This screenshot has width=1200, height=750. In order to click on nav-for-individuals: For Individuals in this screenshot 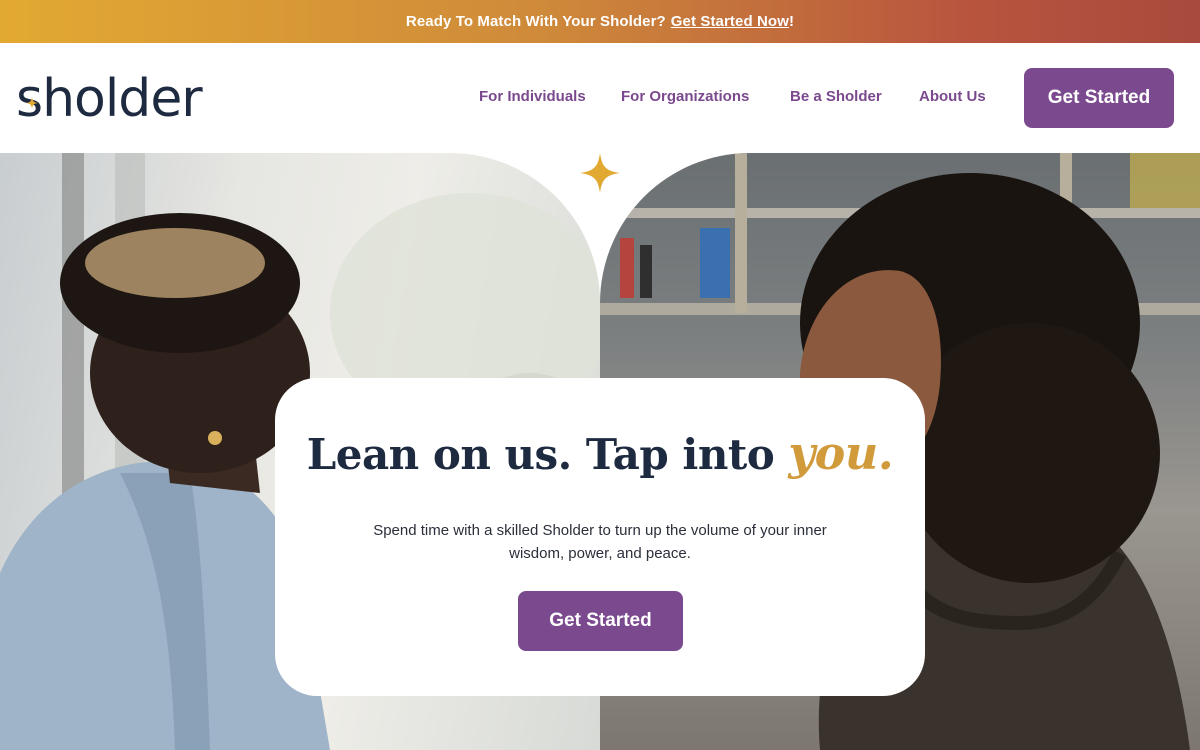, I will do `click(532, 96)`.